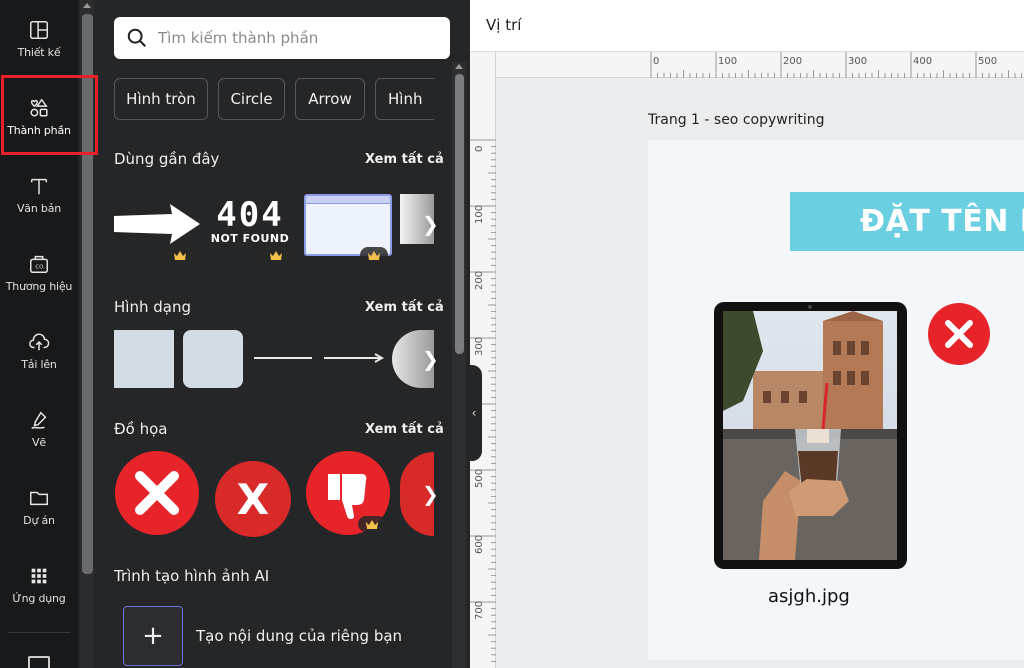 The image size is (1024, 668). Describe the element at coordinates (40, 268) in the screenshot. I see `svg-text: CO.` at that location.